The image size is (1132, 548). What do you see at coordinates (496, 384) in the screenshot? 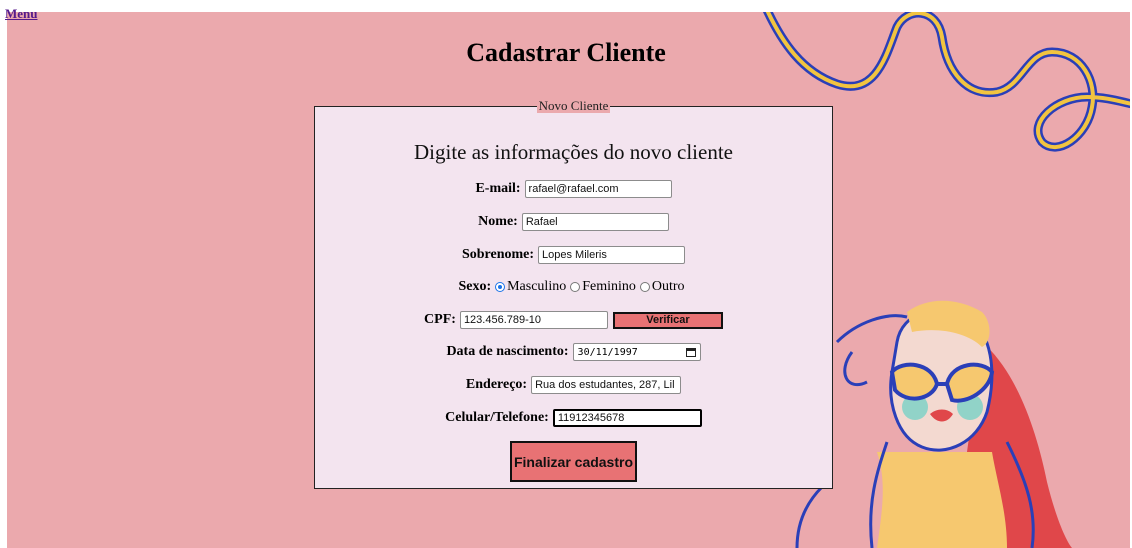
I see `endereco-label: Endereço:` at bounding box center [496, 384].